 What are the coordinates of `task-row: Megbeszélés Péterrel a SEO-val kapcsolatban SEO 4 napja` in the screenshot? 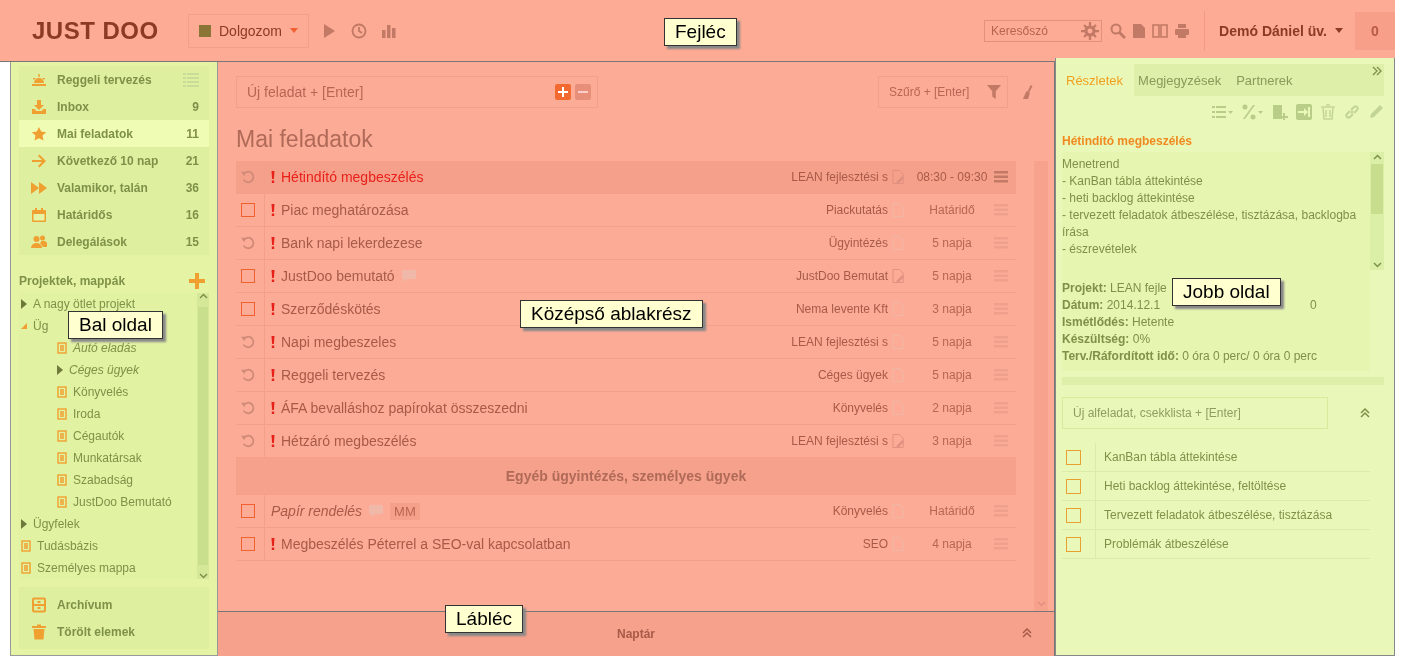 It's located at (626, 544).